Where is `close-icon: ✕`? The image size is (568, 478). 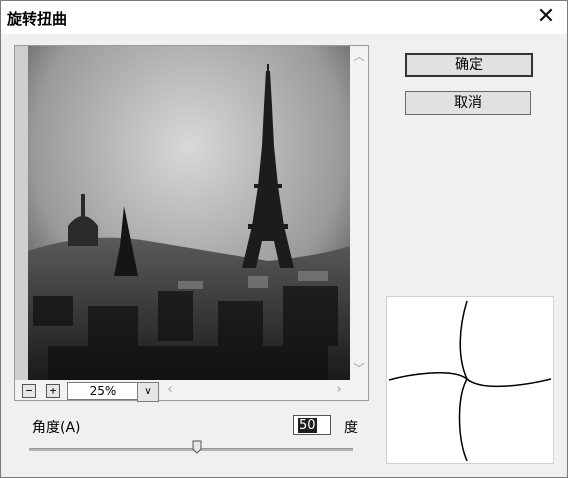 close-icon: ✕ is located at coordinates (546, 17).